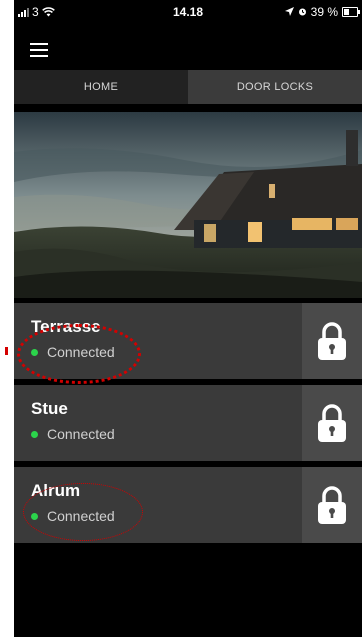 The height and width of the screenshot is (637, 362). What do you see at coordinates (49, 408) in the screenshot?
I see `lock-name: Stue` at bounding box center [49, 408].